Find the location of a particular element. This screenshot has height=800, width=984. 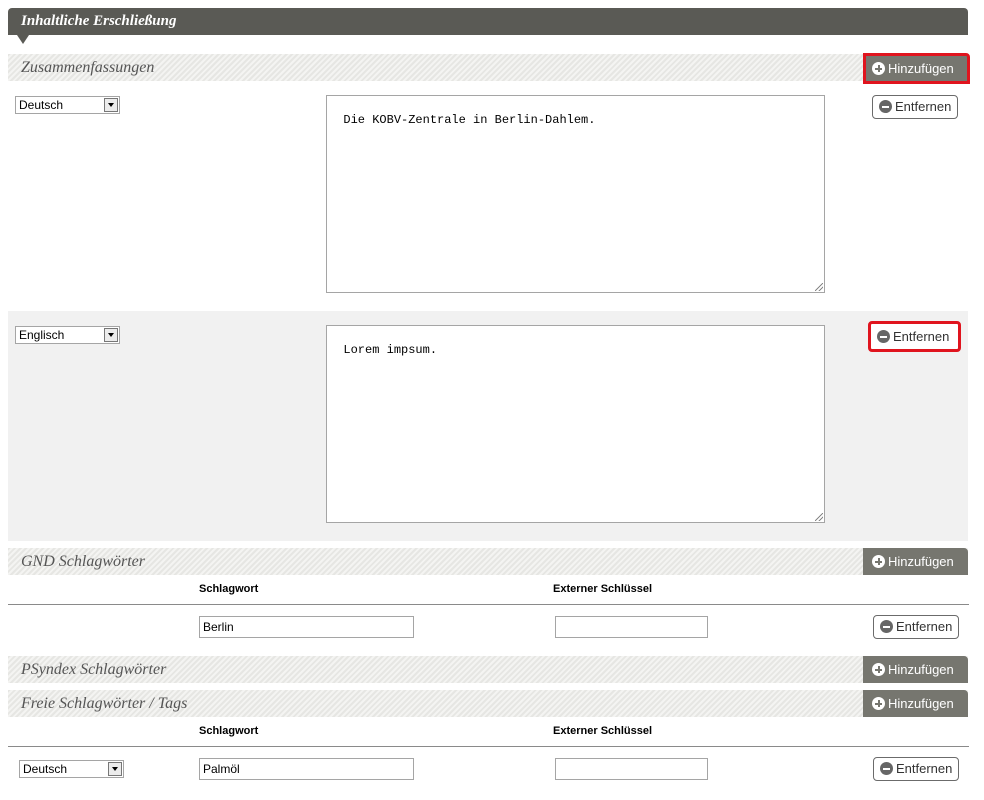

free-tags-title: Freie Schlagwörter / Tags is located at coordinates (104, 703).